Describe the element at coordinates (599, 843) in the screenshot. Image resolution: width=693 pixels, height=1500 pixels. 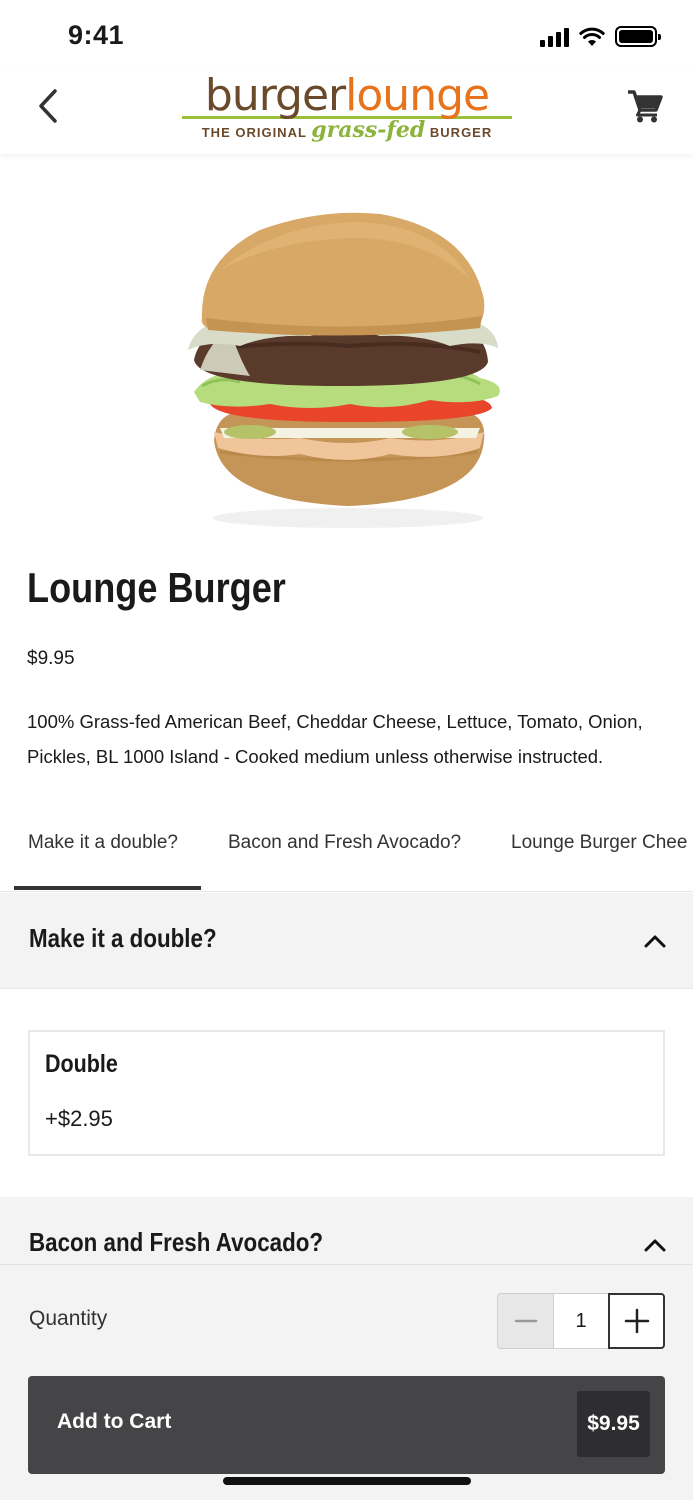
I see `tab-lounge-burger-cheese: Lounge Burger Chee` at that location.